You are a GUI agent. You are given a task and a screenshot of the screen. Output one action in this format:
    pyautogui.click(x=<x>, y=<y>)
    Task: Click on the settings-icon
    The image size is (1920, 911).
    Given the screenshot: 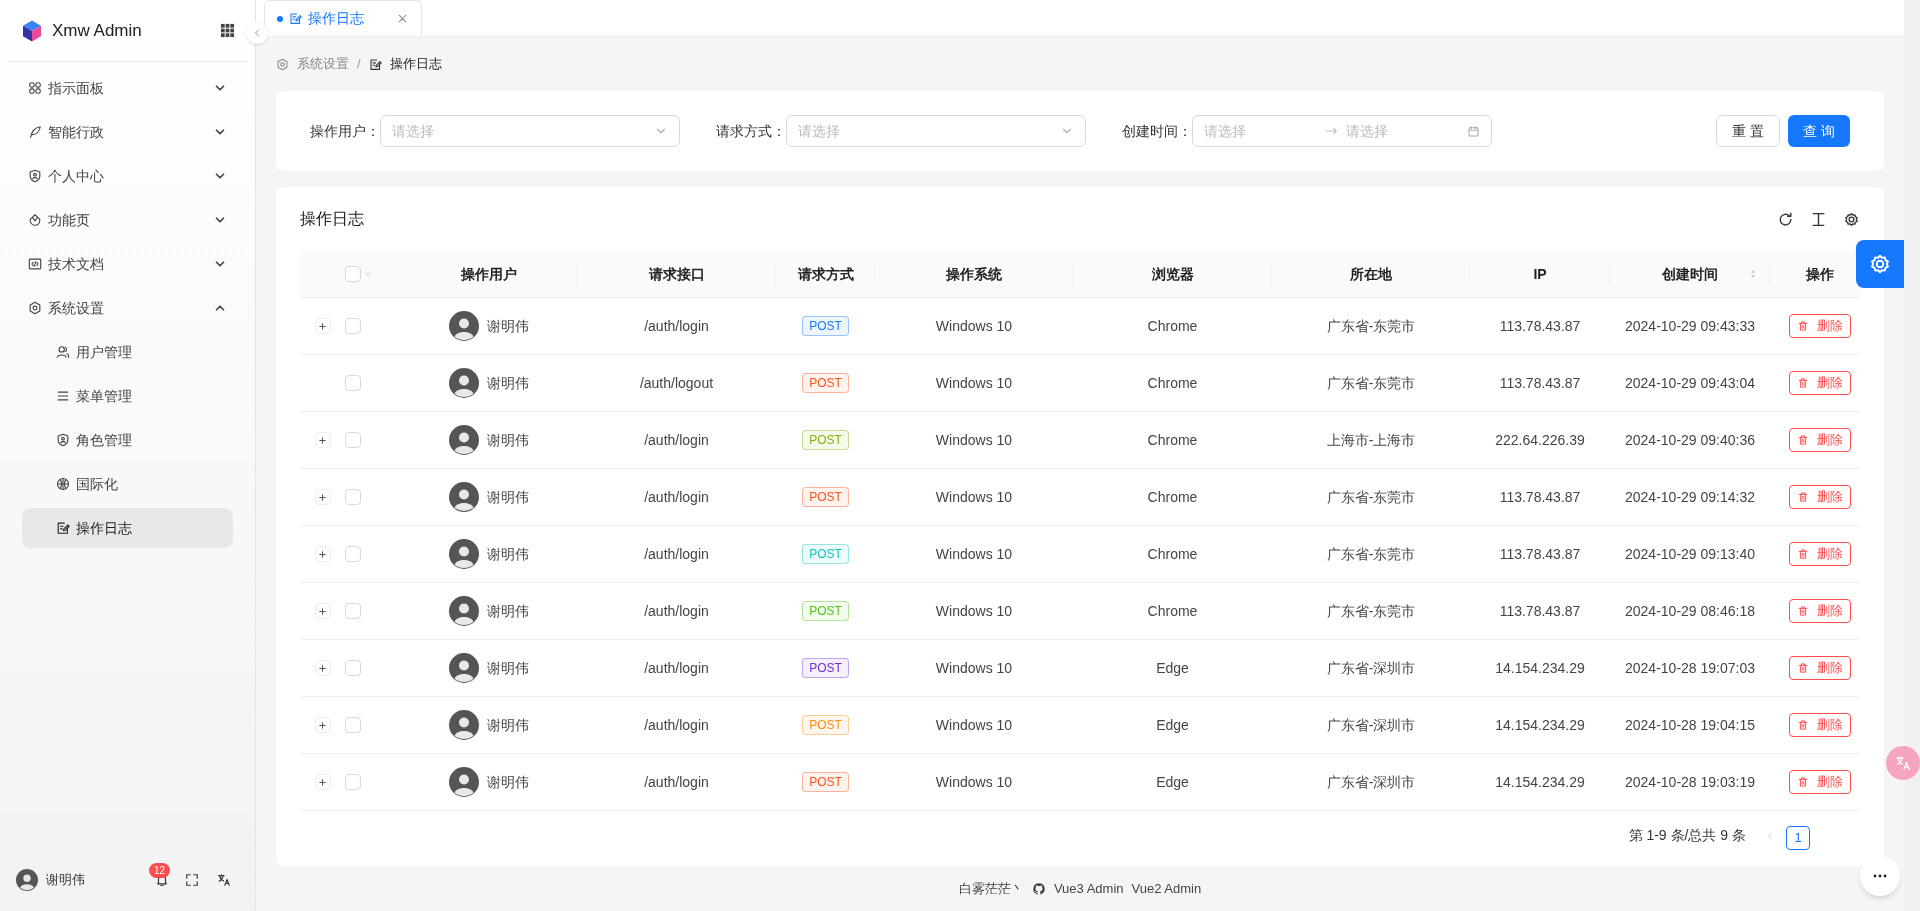 What is the action you would take?
    pyautogui.click(x=1851, y=219)
    